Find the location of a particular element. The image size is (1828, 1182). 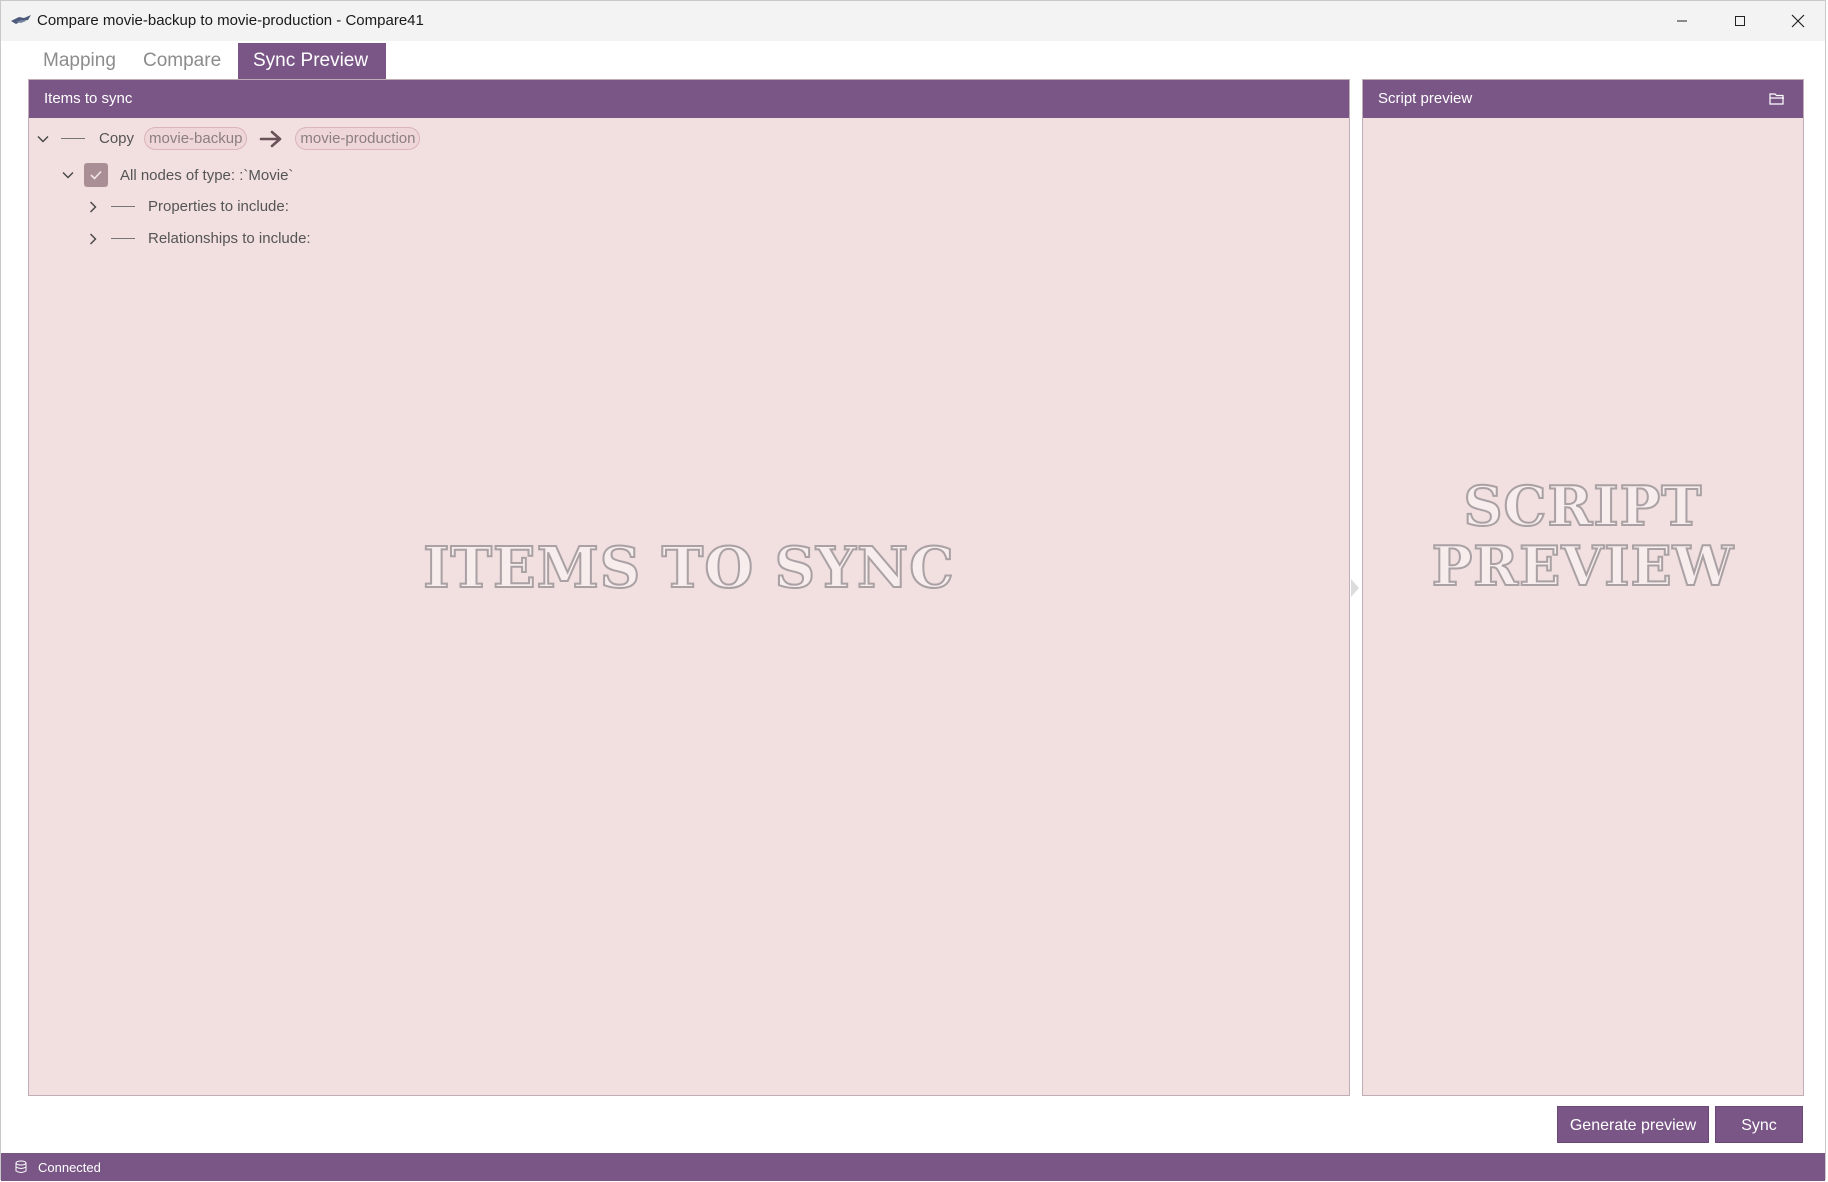

close-button is located at coordinates (1798, 21).